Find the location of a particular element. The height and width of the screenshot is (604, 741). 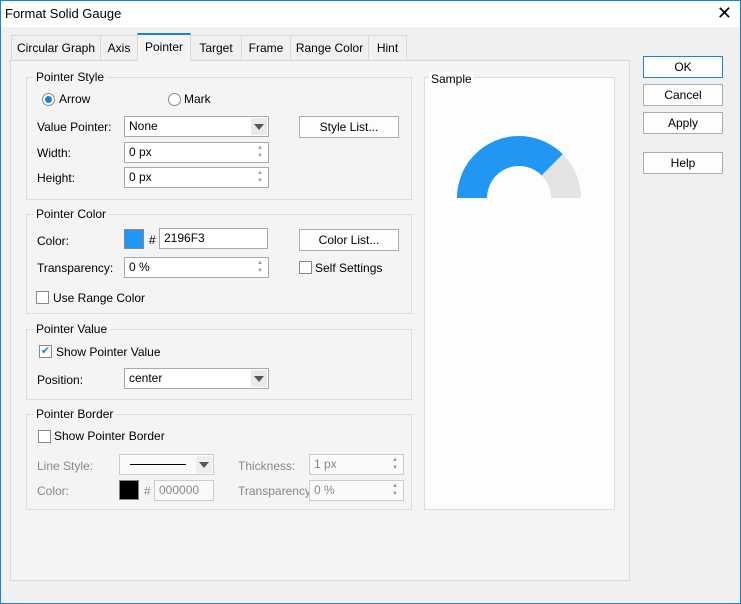

position-value: center is located at coordinates (146, 378).